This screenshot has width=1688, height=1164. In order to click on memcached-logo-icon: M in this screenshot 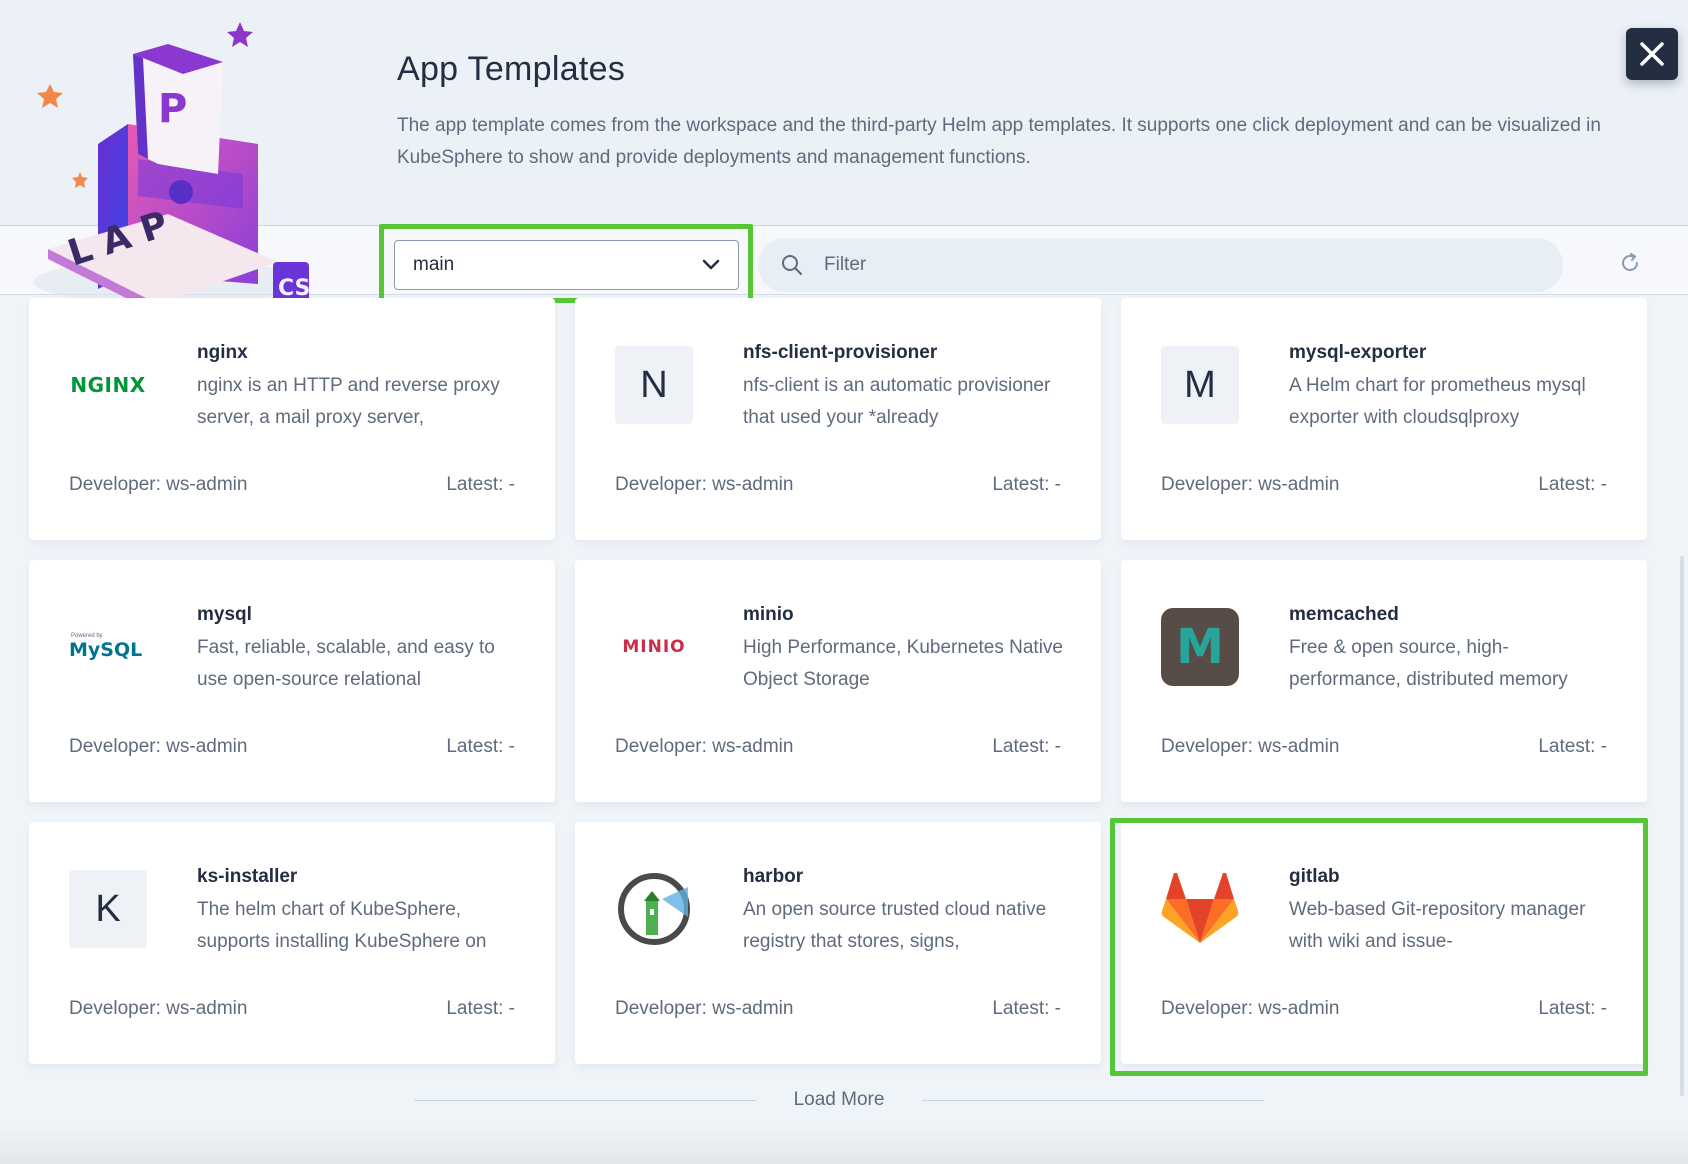, I will do `click(1200, 647)`.